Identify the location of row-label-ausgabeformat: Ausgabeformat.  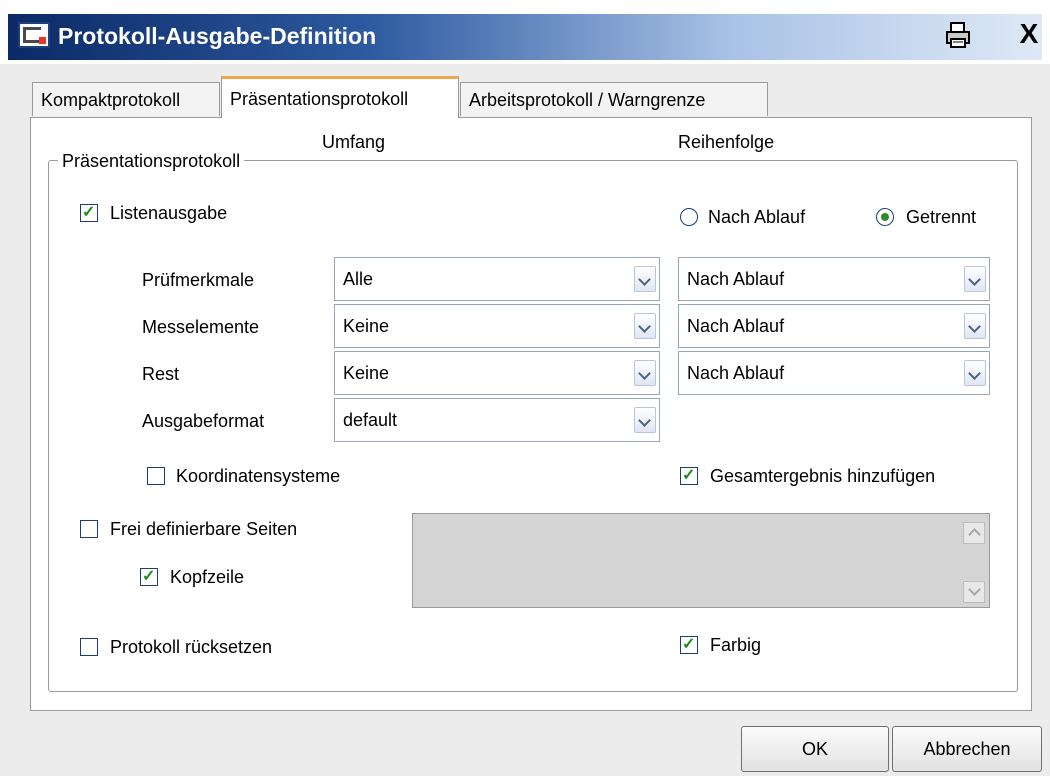
(203, 421).